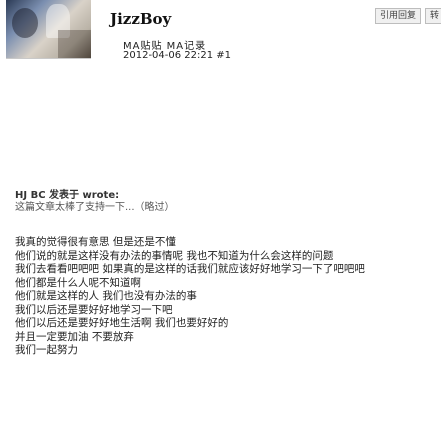 This screenshot has height=439, width=441. I want to click on post-line: 他们说的就是这样没有办法的事情呢 我也不知道为什么会这样的问题, so click(174, 255).